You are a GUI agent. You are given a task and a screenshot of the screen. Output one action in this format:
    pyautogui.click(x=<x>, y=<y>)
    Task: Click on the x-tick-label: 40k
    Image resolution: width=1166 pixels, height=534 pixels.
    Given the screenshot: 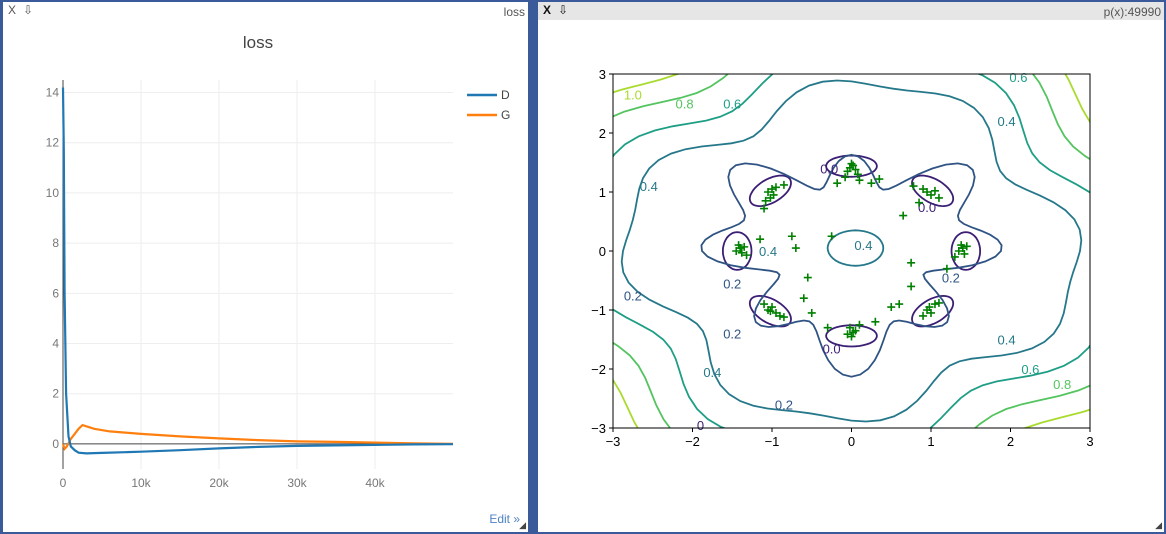 What is the action you would take?
    pyautogui.click(x=375, y=483)
    